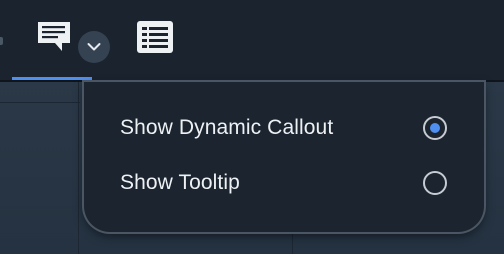 Image resolution: width=504 pixels, height=254 pixels. Describe the element at coordinates (60, 37) in the screenshot. I see `callout-icon` at that location.